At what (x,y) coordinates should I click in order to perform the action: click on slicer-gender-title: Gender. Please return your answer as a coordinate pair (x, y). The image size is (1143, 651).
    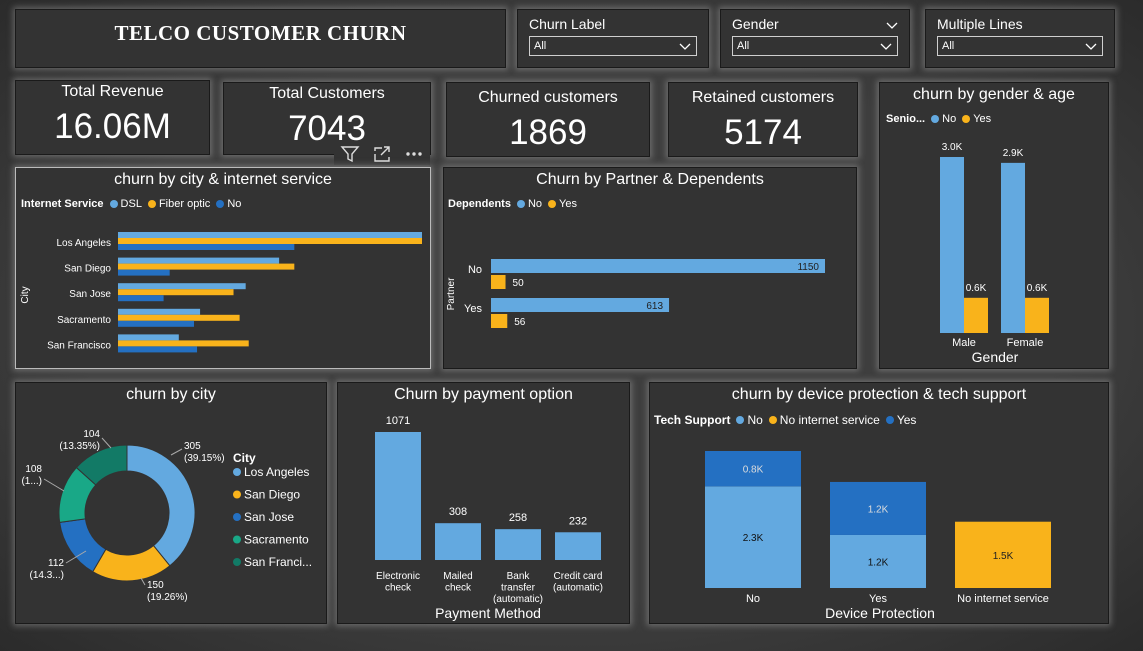
    Looking at the image, I should click on (755, 24).